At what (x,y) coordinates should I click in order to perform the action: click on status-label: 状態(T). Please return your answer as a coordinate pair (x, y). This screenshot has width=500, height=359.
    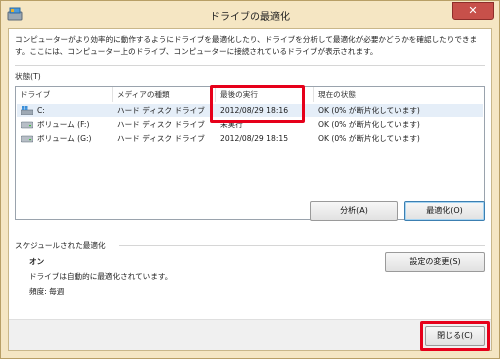
    Looking at the image, I should click on (28, 76).